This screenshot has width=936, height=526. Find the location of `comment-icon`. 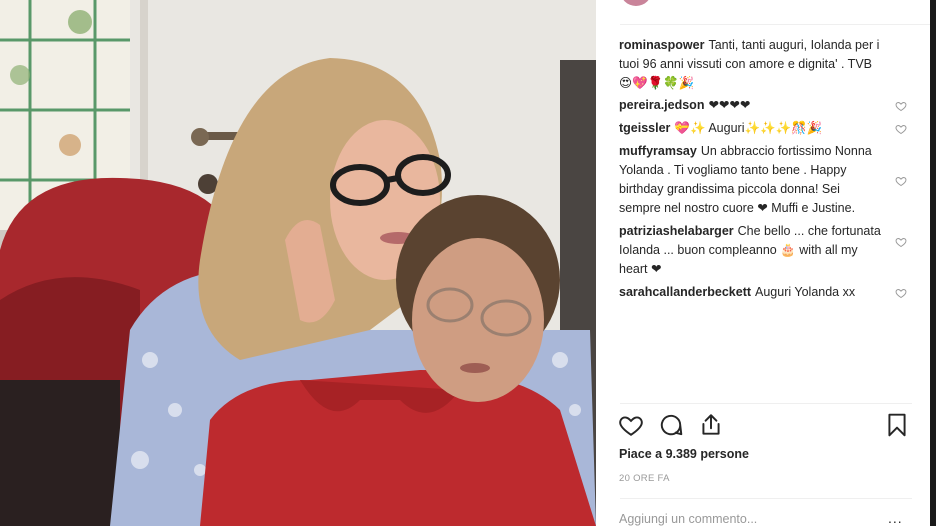

comment-icon is located at coordinates (671, 425).